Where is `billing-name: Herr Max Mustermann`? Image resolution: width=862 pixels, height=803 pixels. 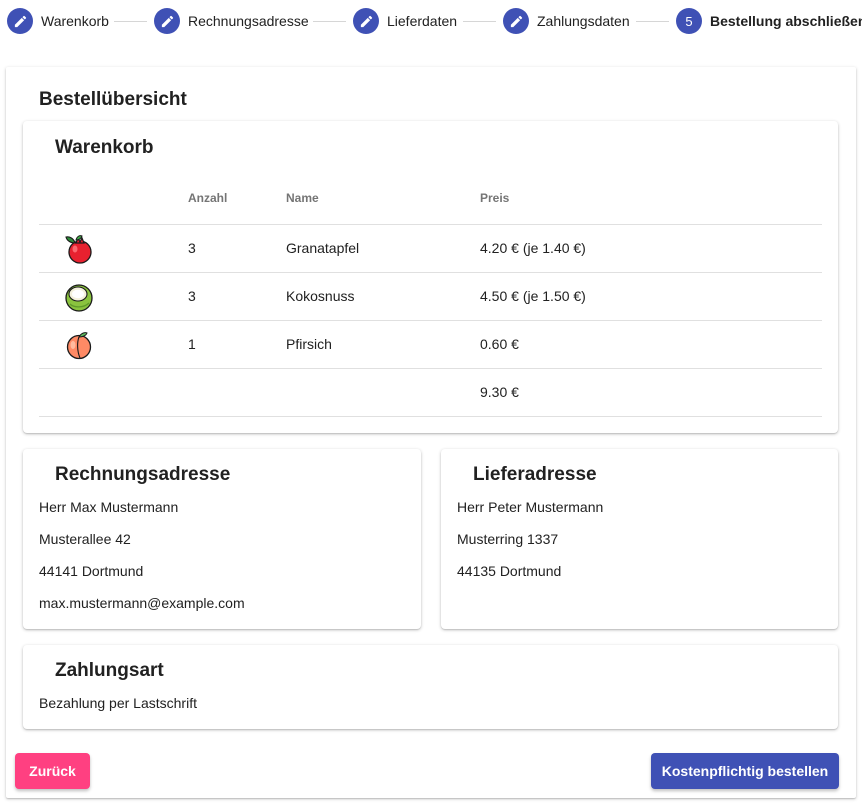
billing-name: Herr Max Mustermann is located at coordinates (109, 507).